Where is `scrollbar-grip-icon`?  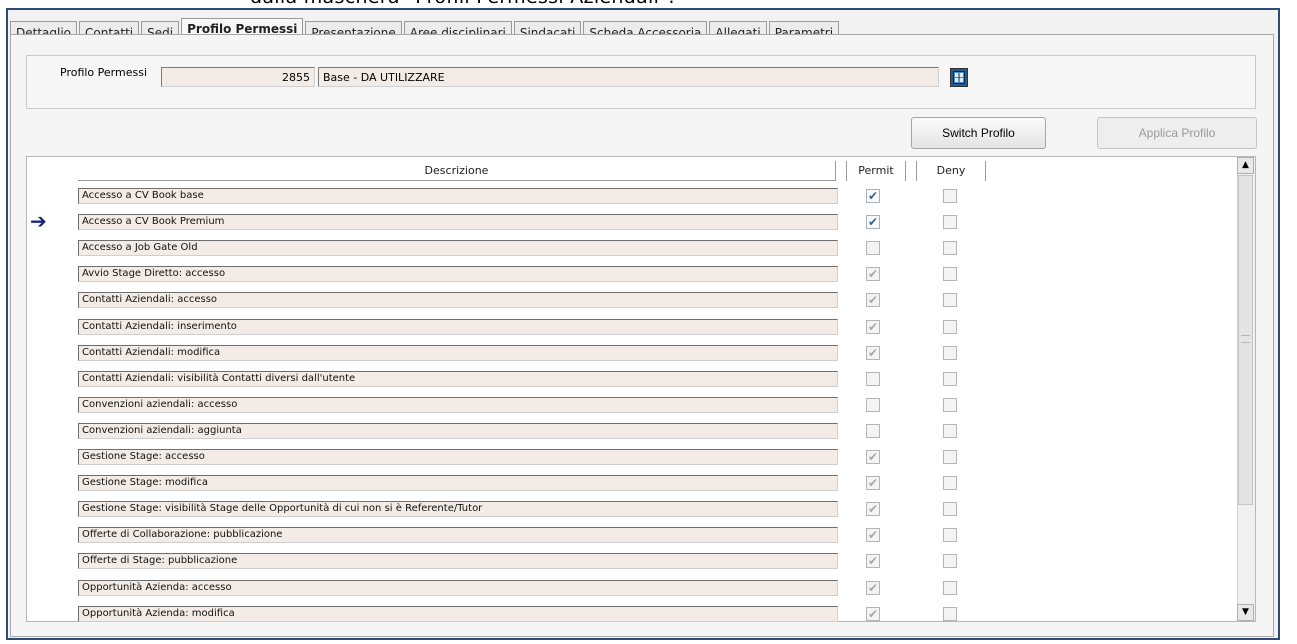
scrollbar-grip-icon is located at coordinates (1245, 339).